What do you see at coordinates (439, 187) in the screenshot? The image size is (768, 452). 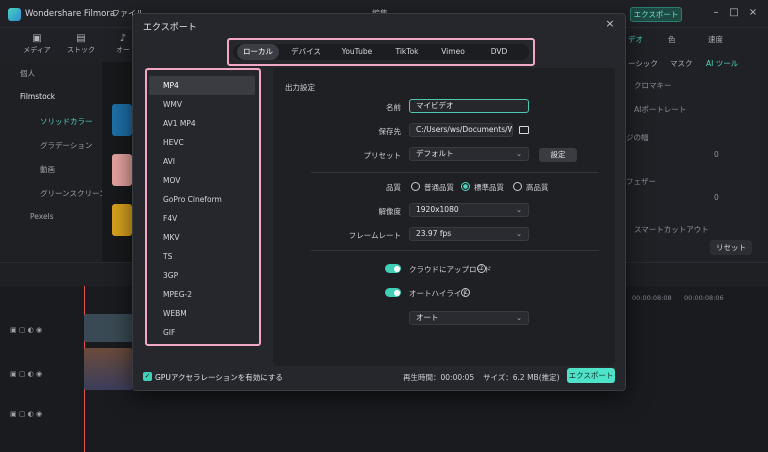 I see `quality-normal-label: 普通品質` at bounding box center [439, 187].